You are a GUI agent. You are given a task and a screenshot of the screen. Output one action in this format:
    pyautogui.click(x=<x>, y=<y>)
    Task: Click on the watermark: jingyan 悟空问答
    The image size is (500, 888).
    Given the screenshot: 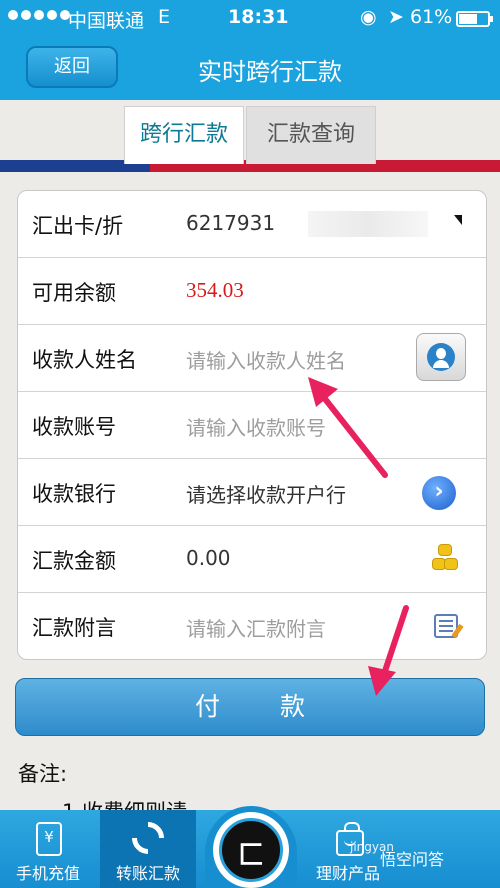 What is the action you would take?
    pyautogui.click(x=397, y=855)
    